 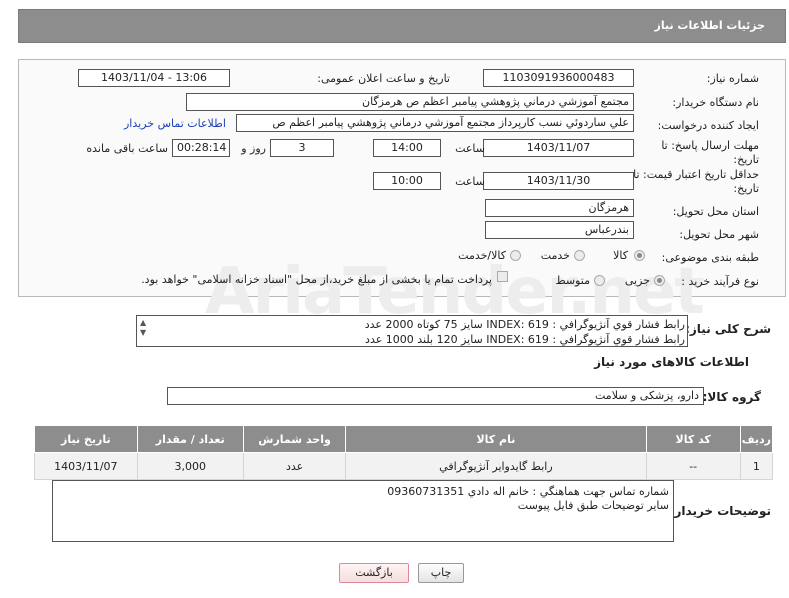 What do you see at coordinates (719, 234) in the screenshot?
I see `city-label: شهر محل تحویل:` at bounding box center [719, 234].